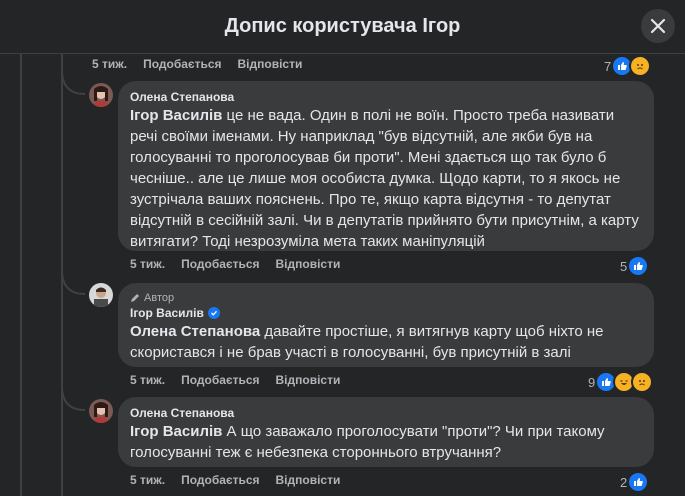  Describe the element at coordinates (624, 482) in the screenshot. I see `reaction-count: 2` at that location.